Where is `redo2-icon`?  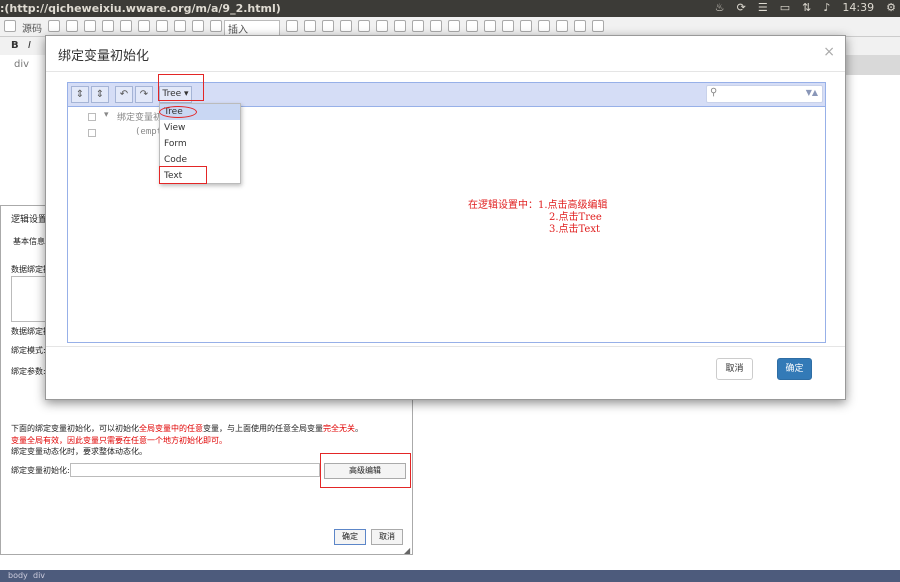 redo2-icon is located at coordinates (364, 26).